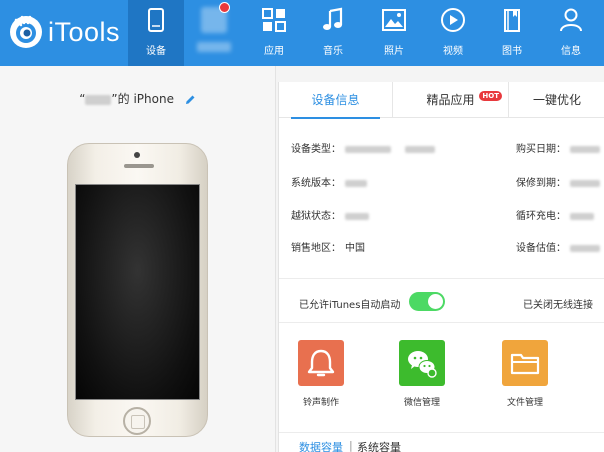  Describe the element at coordinates (214, 33) in the screenshot. I see `nav-blurred` at that location.